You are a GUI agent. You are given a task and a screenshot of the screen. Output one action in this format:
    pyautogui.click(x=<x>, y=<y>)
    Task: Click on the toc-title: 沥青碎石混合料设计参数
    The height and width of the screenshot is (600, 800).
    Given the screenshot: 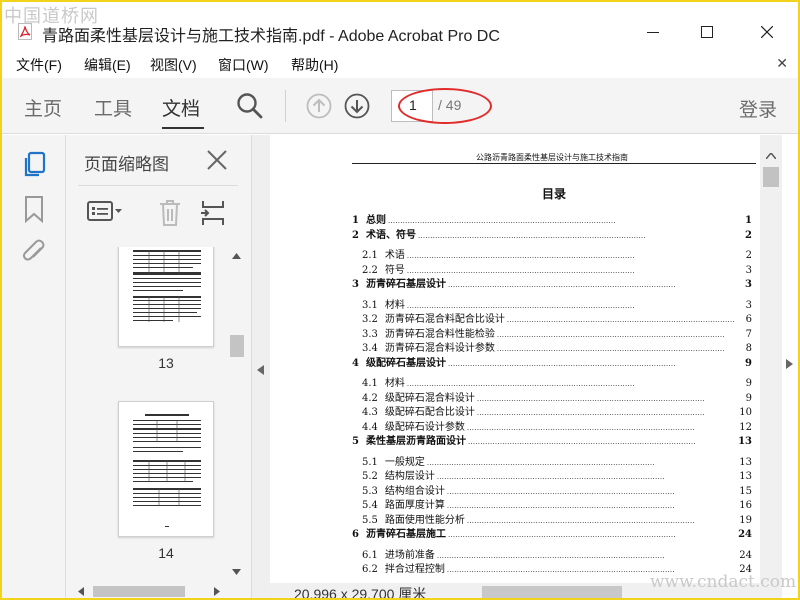 What is the action you would take?
    pyautogui.click(x=439, y=348)
    